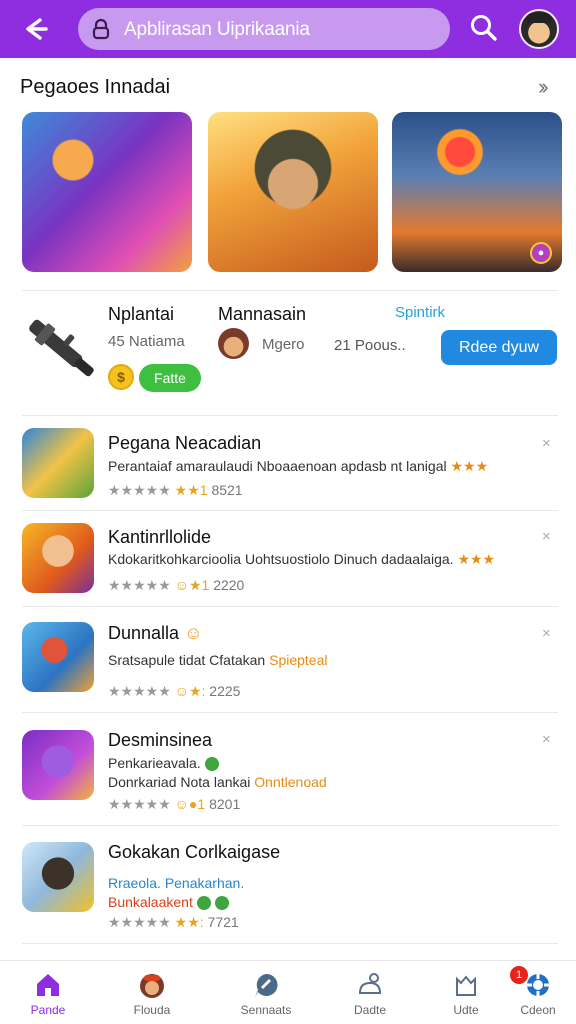 This screenshot has width=576, height=1024. Describe the element at coordinates (173, 922) in the screenshot. I see `item-rating: ★★★★★ ★★: 7721` at that location.